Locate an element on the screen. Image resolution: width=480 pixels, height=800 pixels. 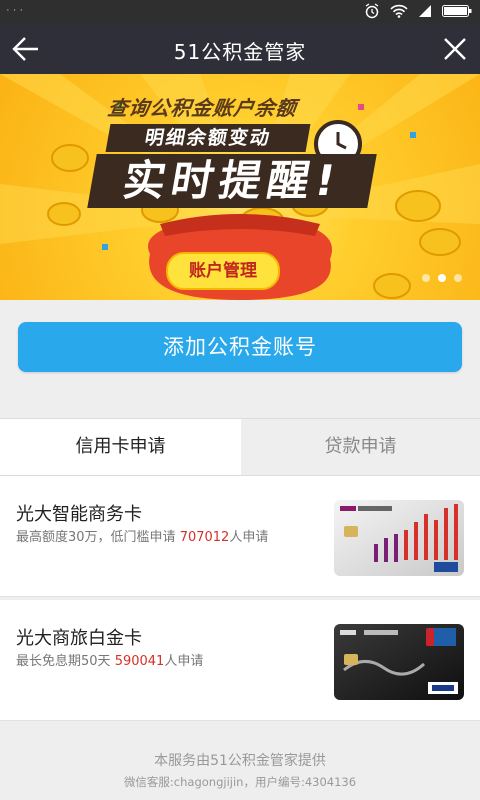
add-account-button: 添加公积金账号 is located at coordinates (240, 347).